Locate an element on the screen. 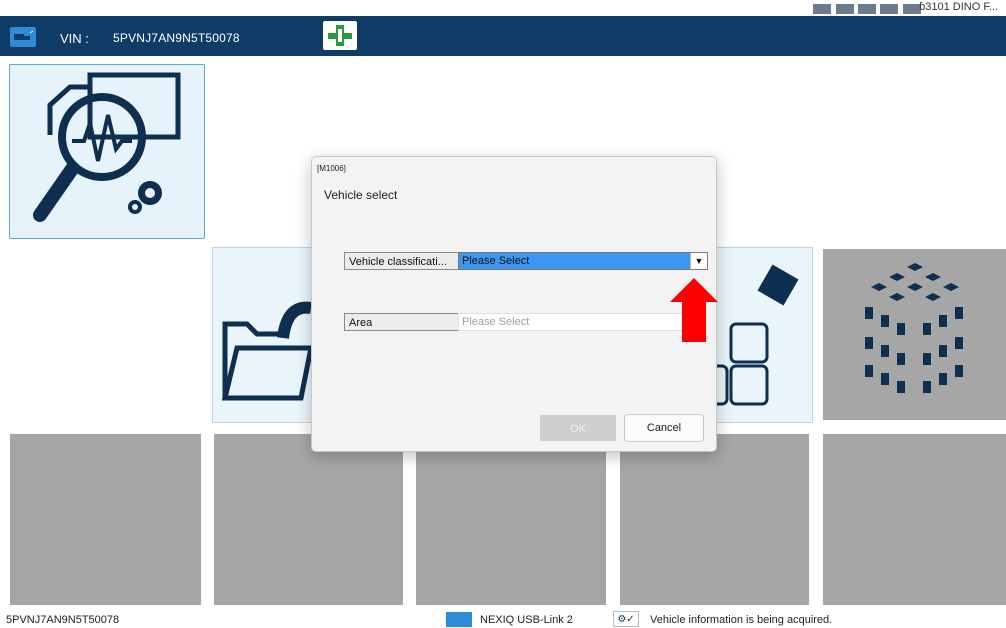 This screenshot has width=1006, height=628. vin-label: VIN : is located at coordinates (74, 38).